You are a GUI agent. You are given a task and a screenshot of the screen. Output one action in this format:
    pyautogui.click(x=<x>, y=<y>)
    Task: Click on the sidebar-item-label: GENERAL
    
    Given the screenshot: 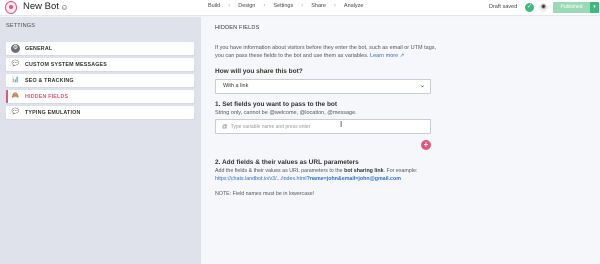 What is the action you would take?
    pyautogui.click(x=39, y=48)
    